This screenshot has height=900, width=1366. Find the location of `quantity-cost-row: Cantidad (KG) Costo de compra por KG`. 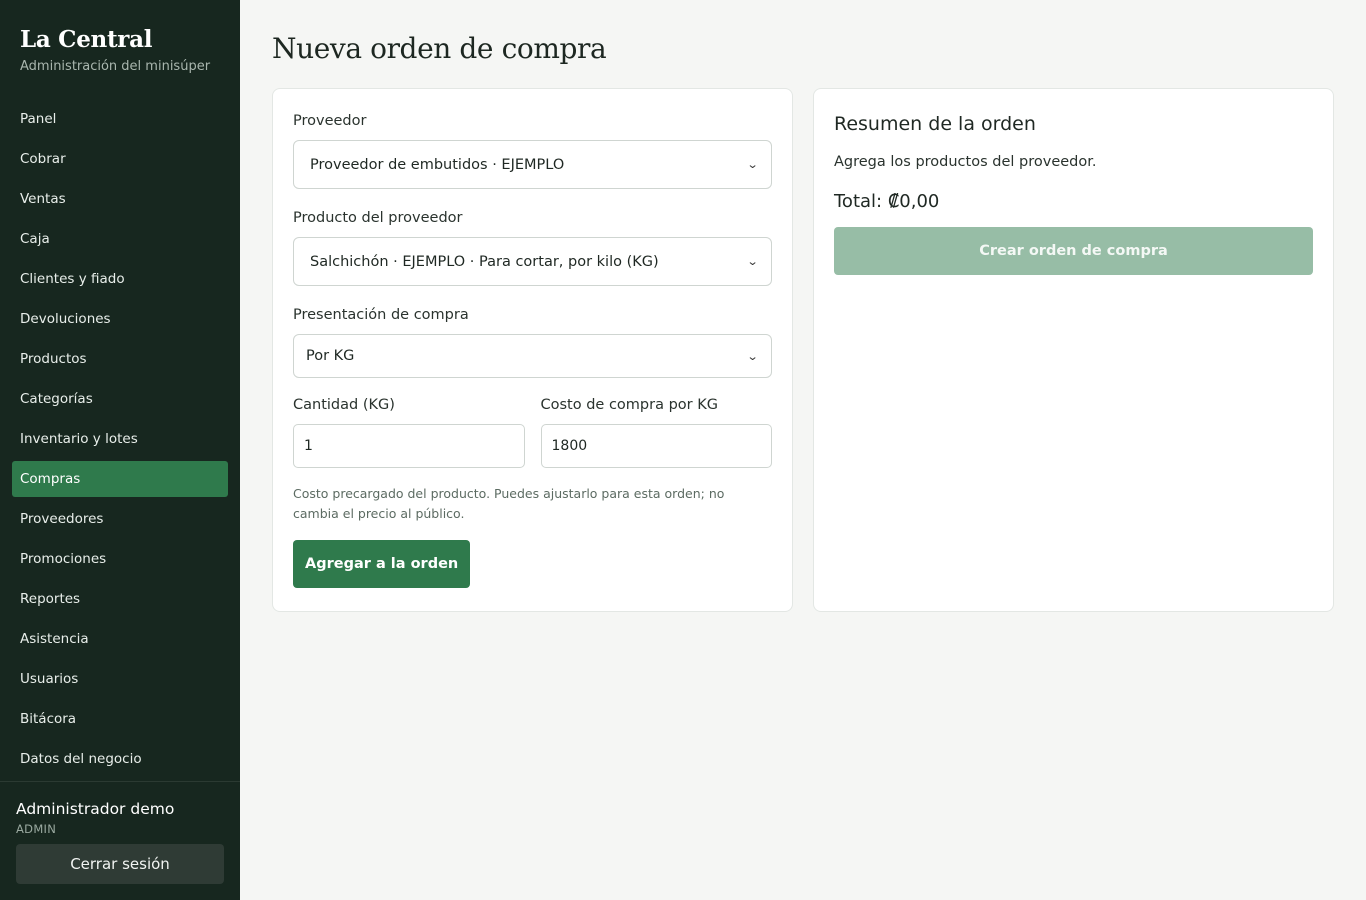

quantity-cost-row: Cantidad (KG) Costo de compra por KG is located at coordinates (532, 430).